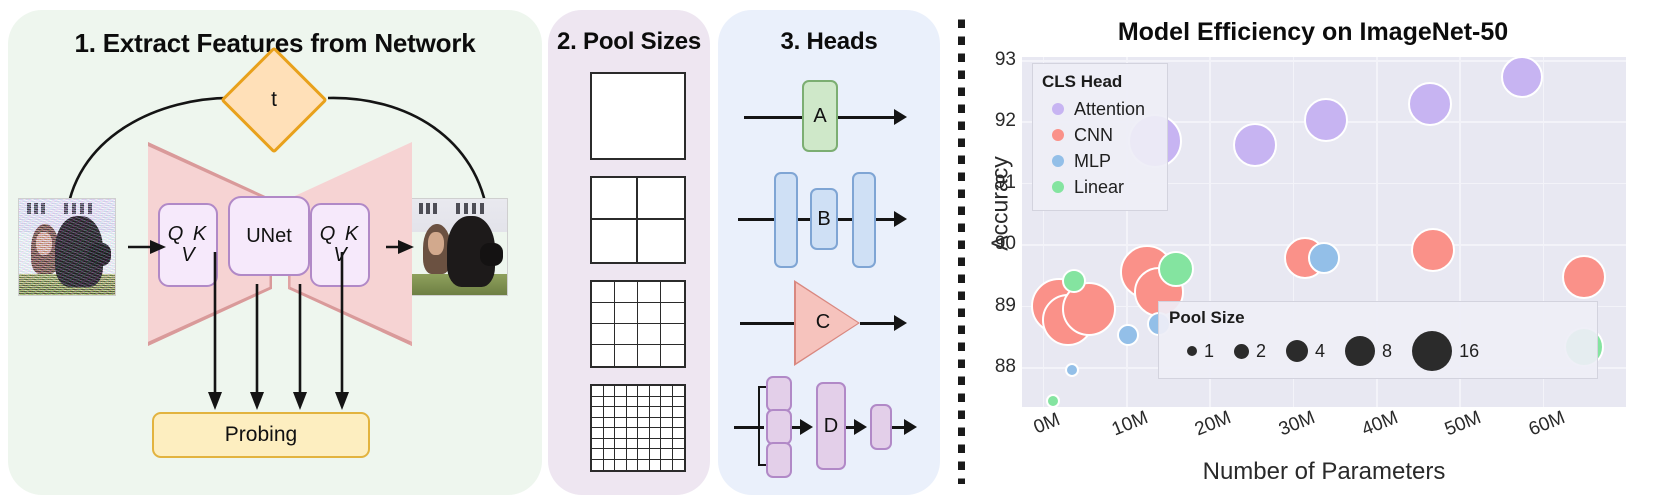 The image size is (1658, 503). What do you see at coordinates (1209, 350) in the screenshot?
I see `pool-size-value: 1` at bounding box center [1209, 350].